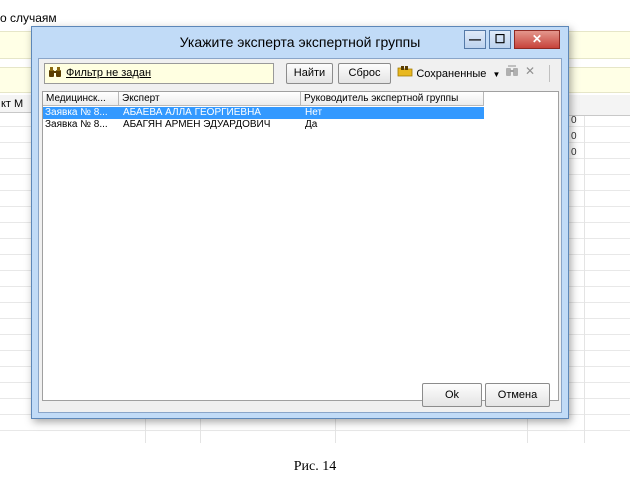 Image resolution: width=630 pixels, height=483 pixels. I want to click on binoculars-icon-svg, so click(55, 72).